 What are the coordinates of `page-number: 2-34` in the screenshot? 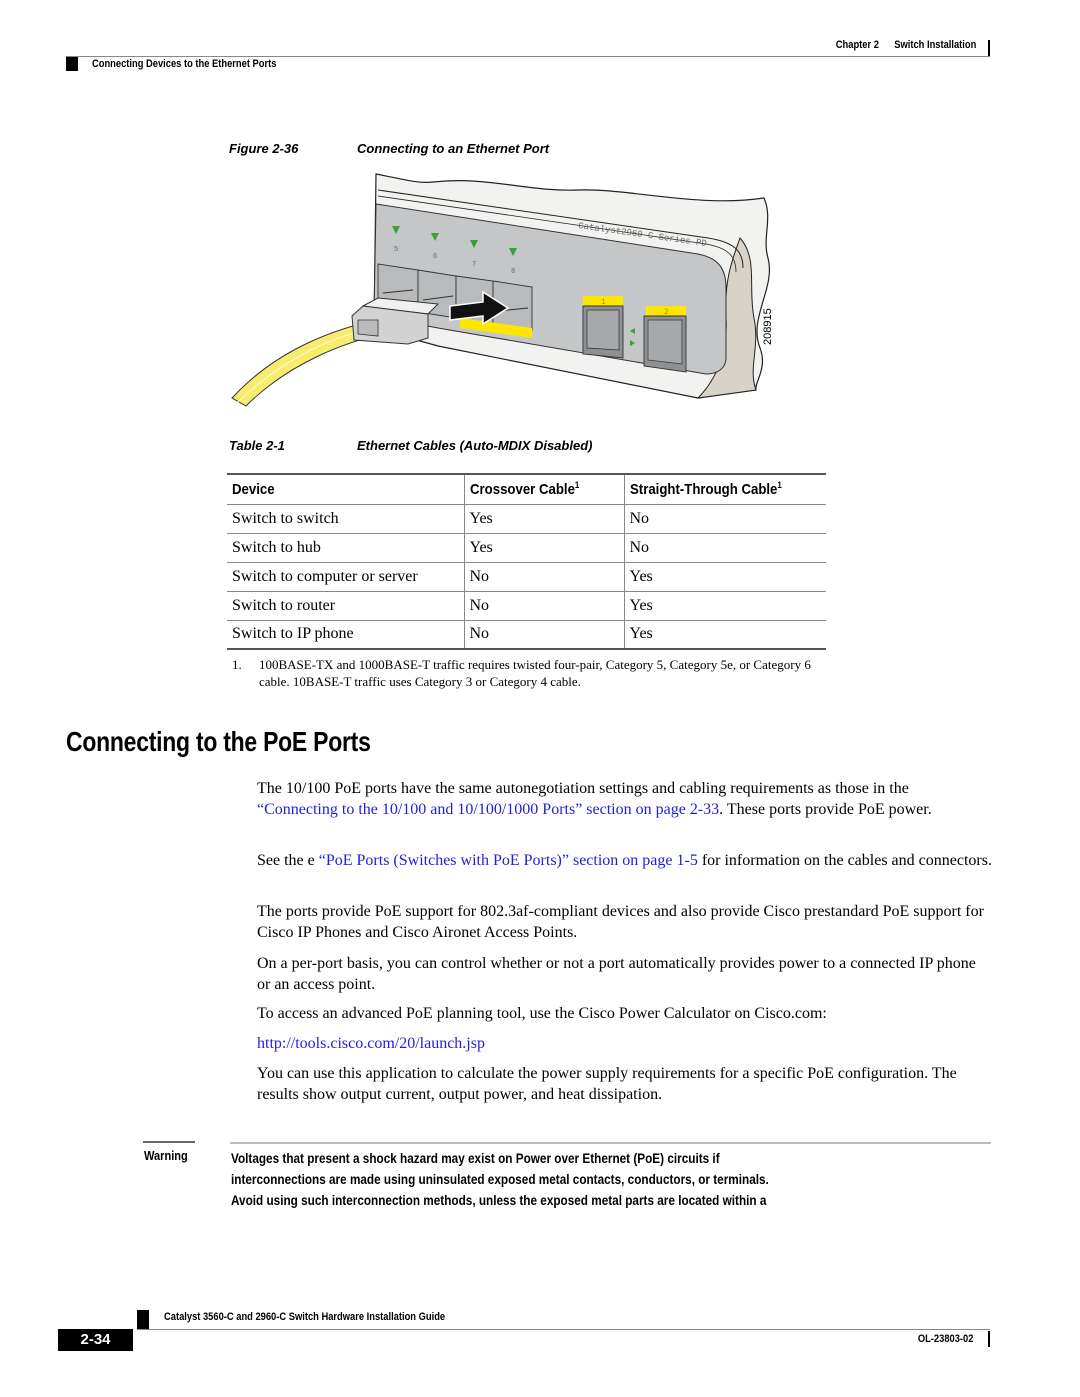 It's located at (95, 1340).